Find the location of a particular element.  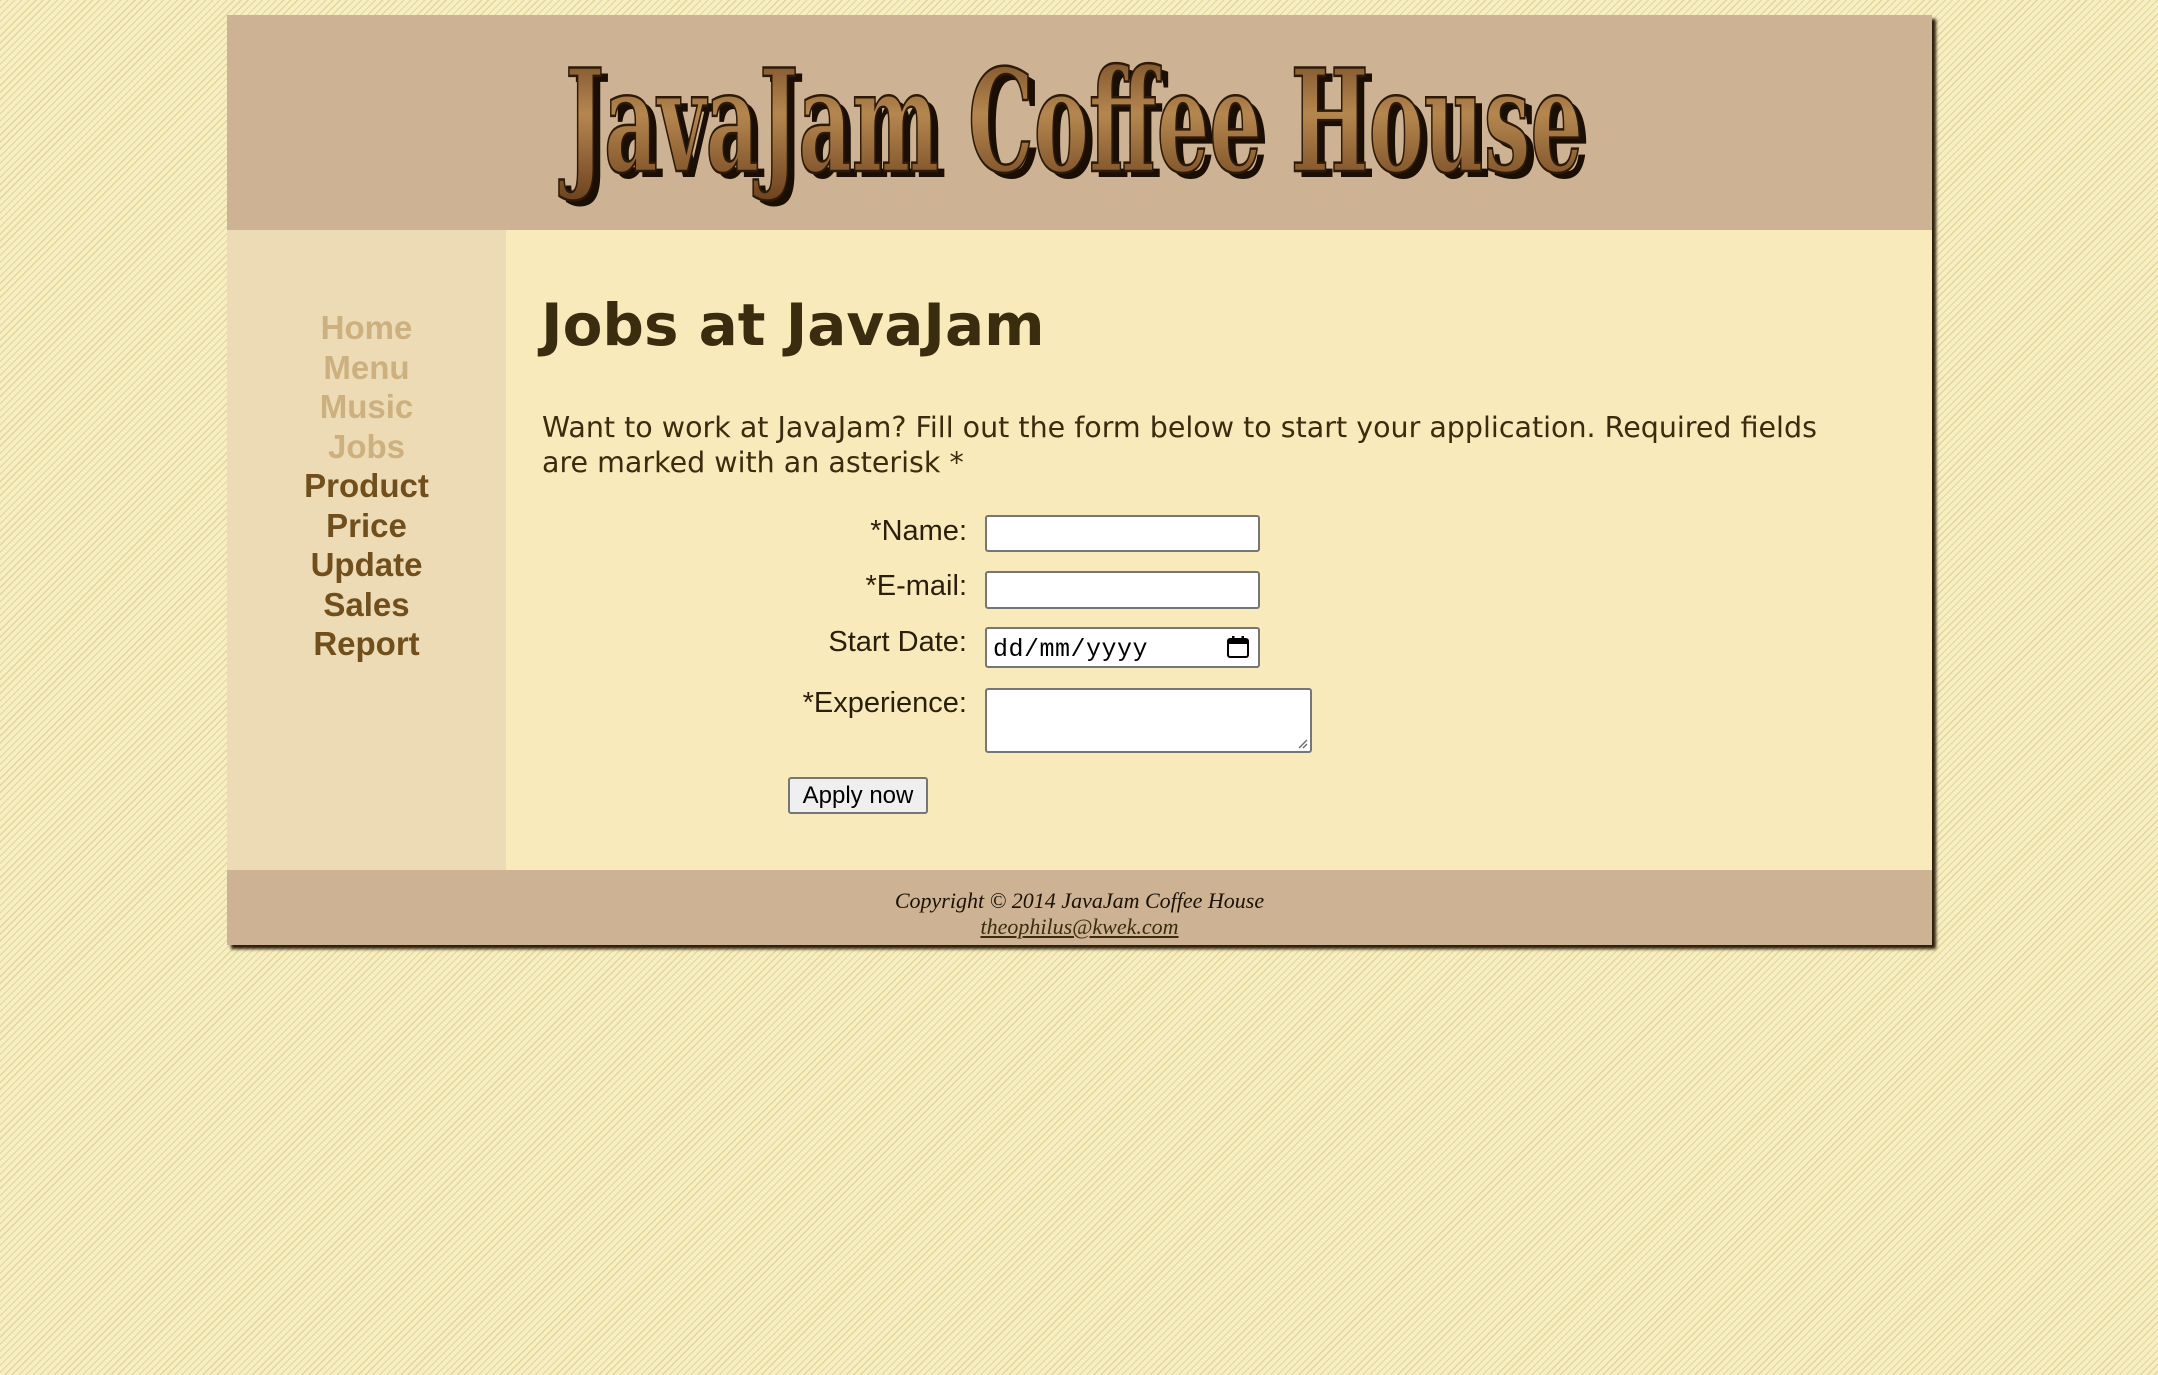

contact-email-link: theophilus@kwek.com is located at coordinates (1079, 926).